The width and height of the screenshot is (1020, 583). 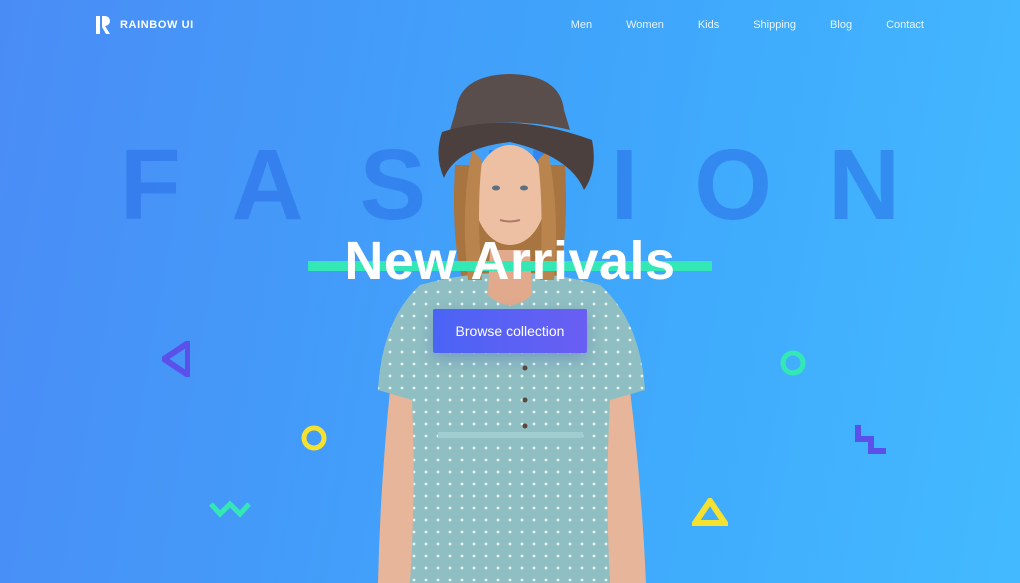 What do you see at coordinates (176, 359) in the screenshot?
I see `triangle-left-icon` at bounding box center [176, 359].